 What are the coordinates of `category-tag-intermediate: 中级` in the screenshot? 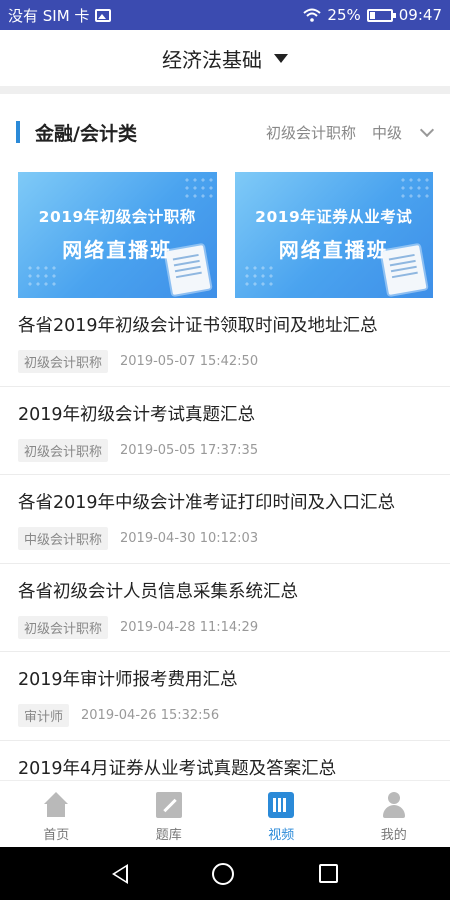 It's located at (387, 132).